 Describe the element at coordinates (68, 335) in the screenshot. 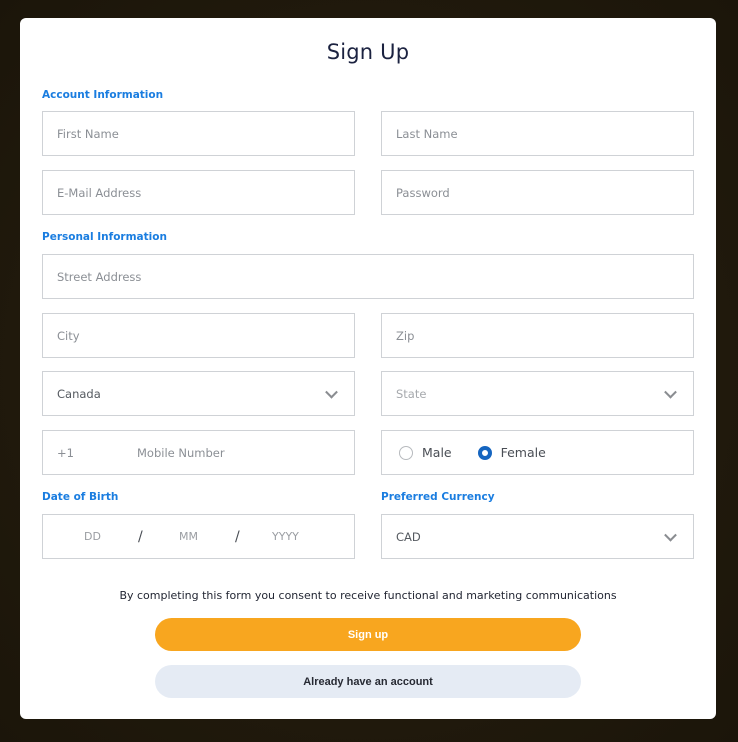

I see `city-placeholder: City` at that location.